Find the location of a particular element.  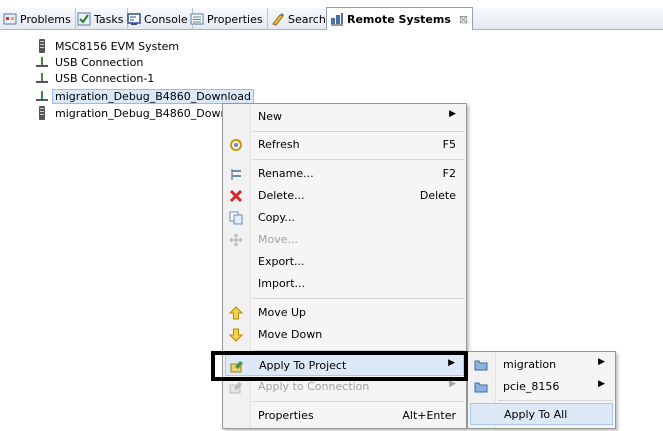

tab-search: Search is located at coordinates (299, 19).